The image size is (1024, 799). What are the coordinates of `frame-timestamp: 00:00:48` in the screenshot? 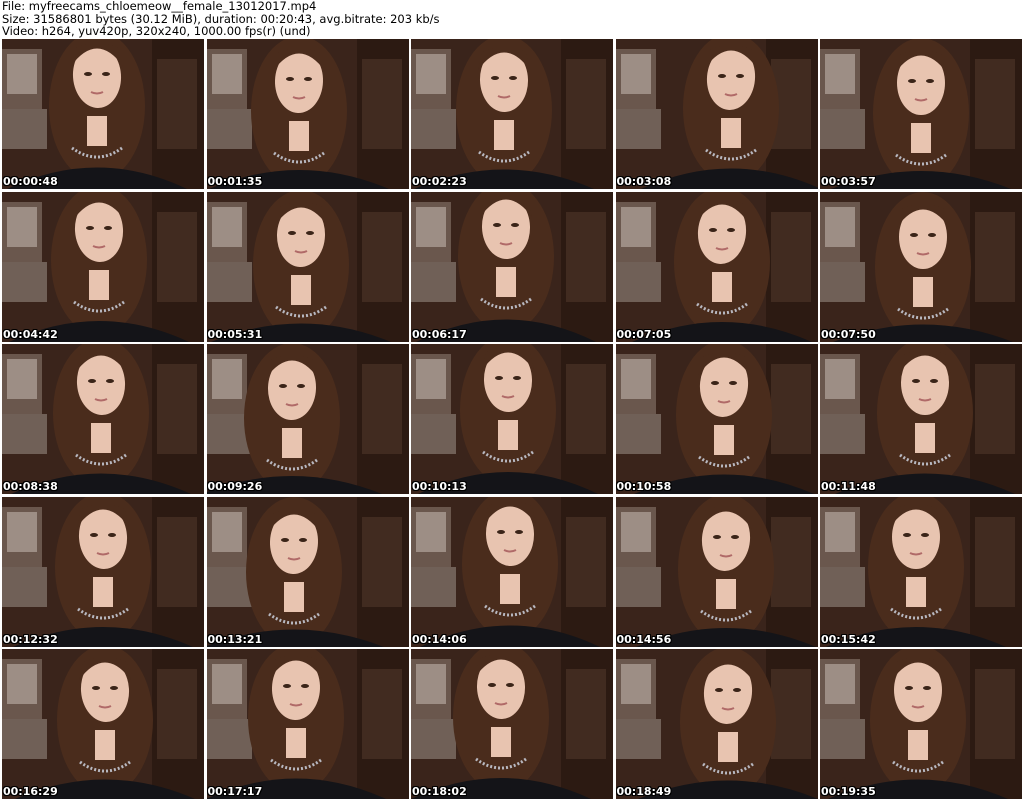 It's located at (30, 181).